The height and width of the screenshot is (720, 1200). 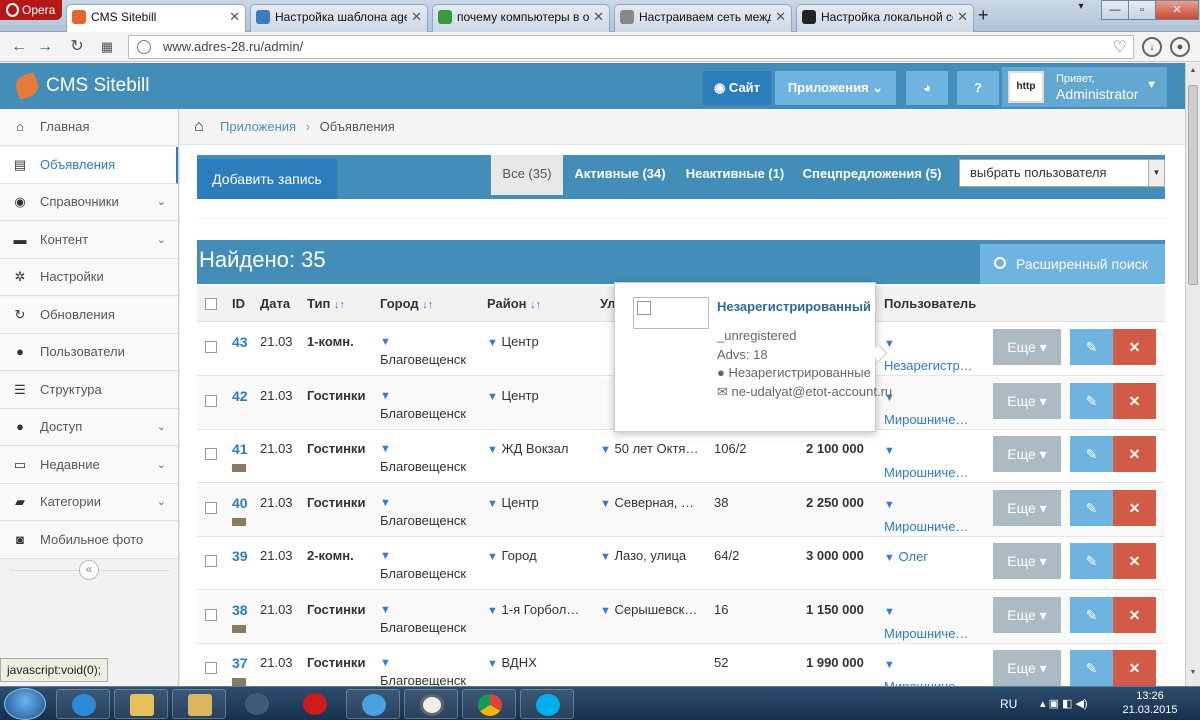 What do you see at coordinates (1177, 10) in the screenshot?
I see `close-window-button: ✕` at bounding box center [1177, 10].